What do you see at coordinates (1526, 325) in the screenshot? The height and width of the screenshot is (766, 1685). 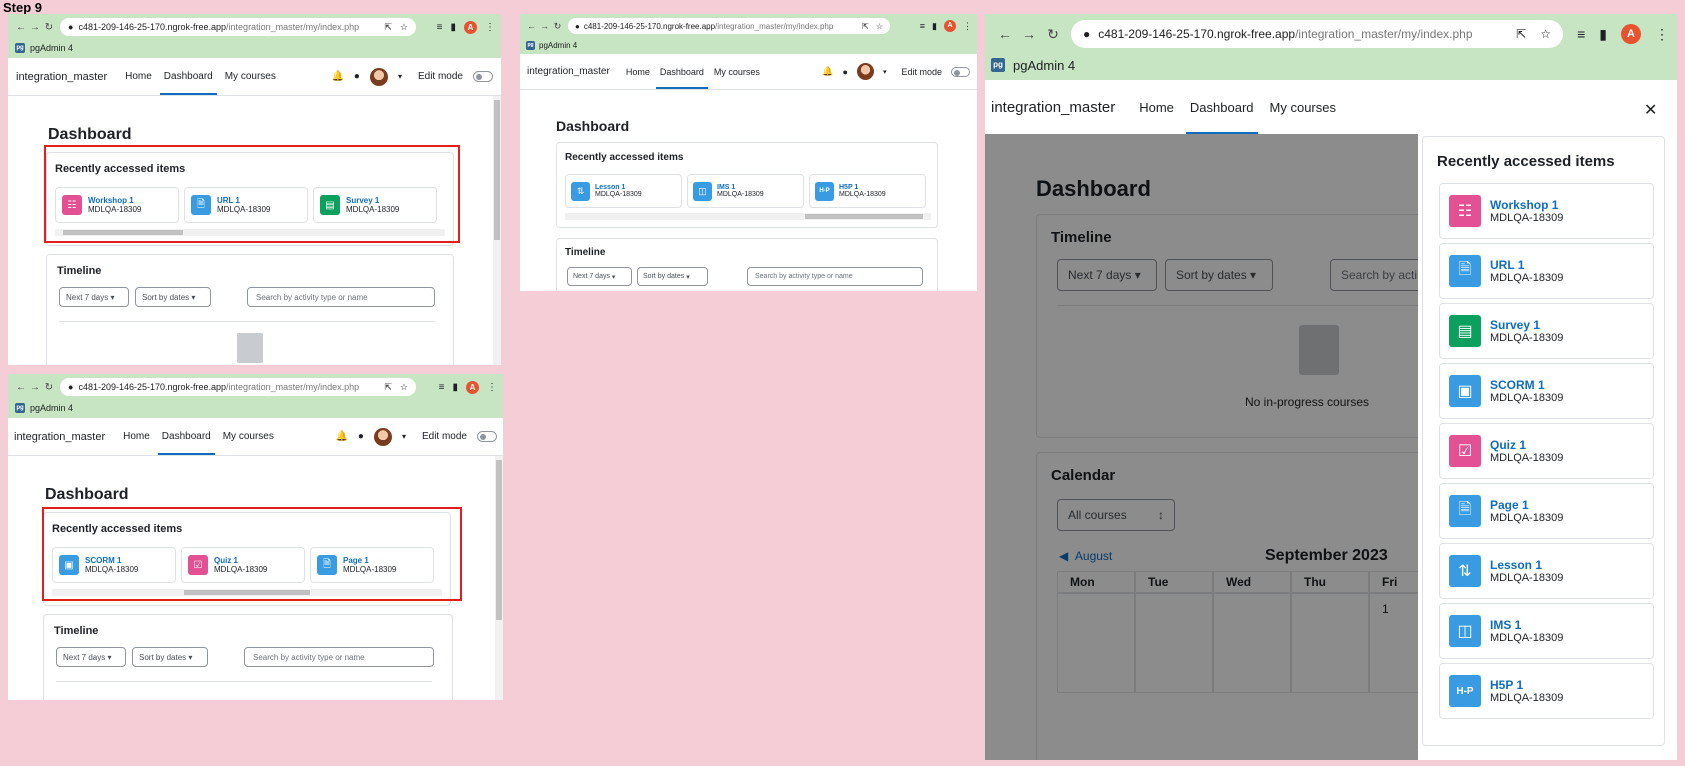 I see `item-name: Survey 1` at bounding box center [1526, 325].